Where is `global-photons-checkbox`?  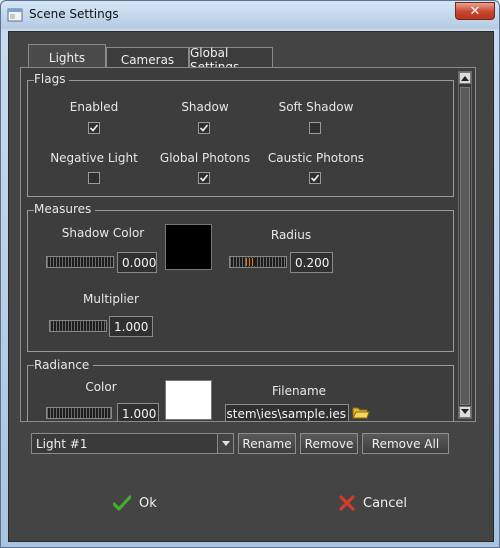 global-photons-checkbox is located at coordinates (204, 178).